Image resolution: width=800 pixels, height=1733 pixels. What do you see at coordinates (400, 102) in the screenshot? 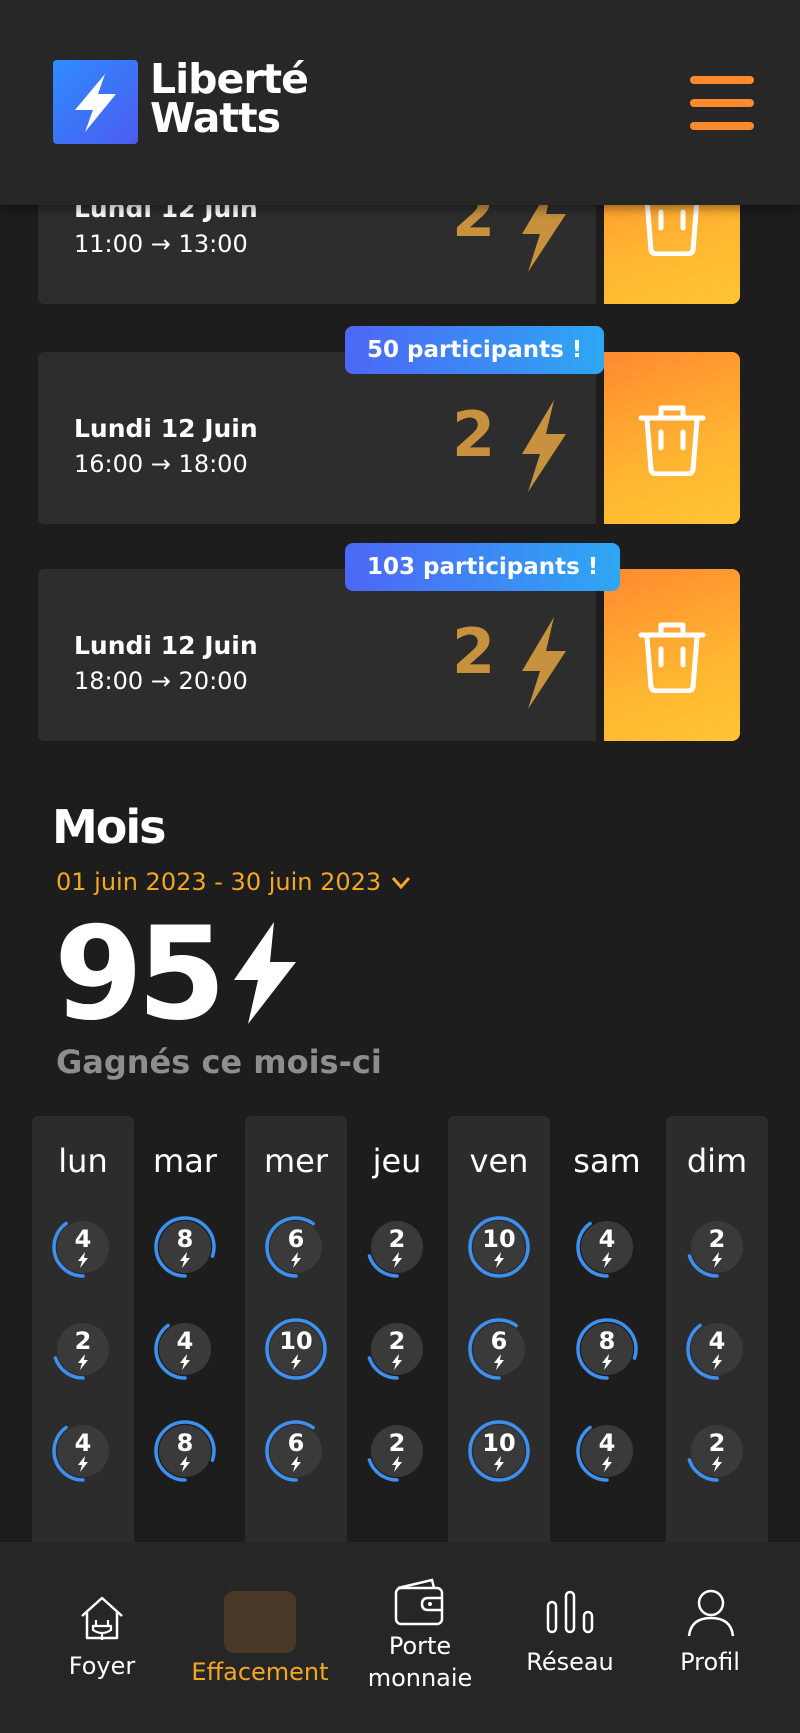
I see `app-header: Liberté Watts` at bounding box center [400, 102].